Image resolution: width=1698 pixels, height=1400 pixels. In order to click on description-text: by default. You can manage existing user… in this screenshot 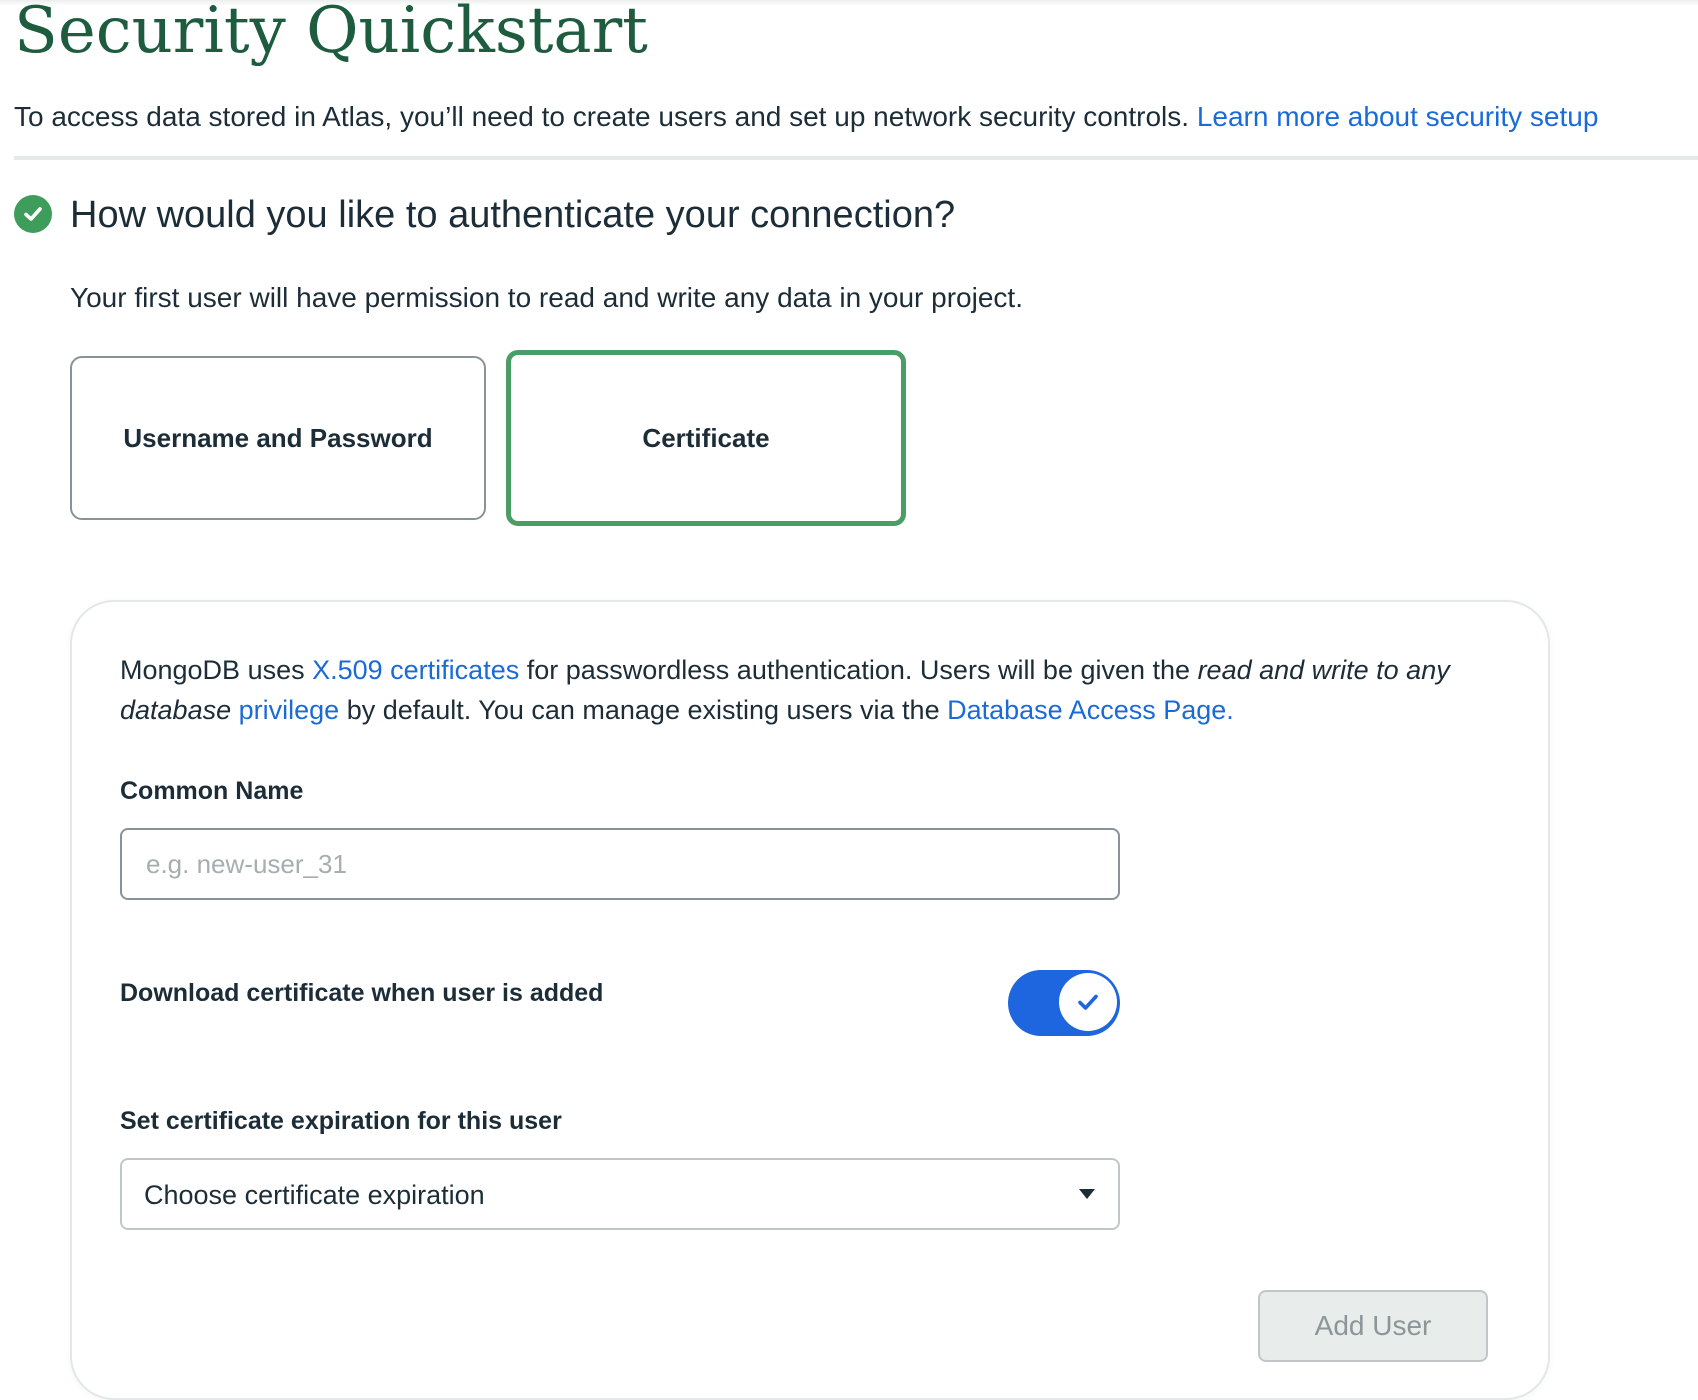, I will do `click(643, 710)`.